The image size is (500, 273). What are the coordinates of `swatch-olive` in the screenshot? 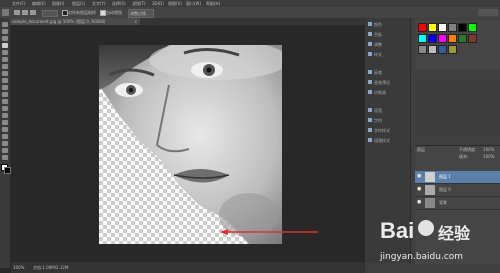 It's located at (452, 49).